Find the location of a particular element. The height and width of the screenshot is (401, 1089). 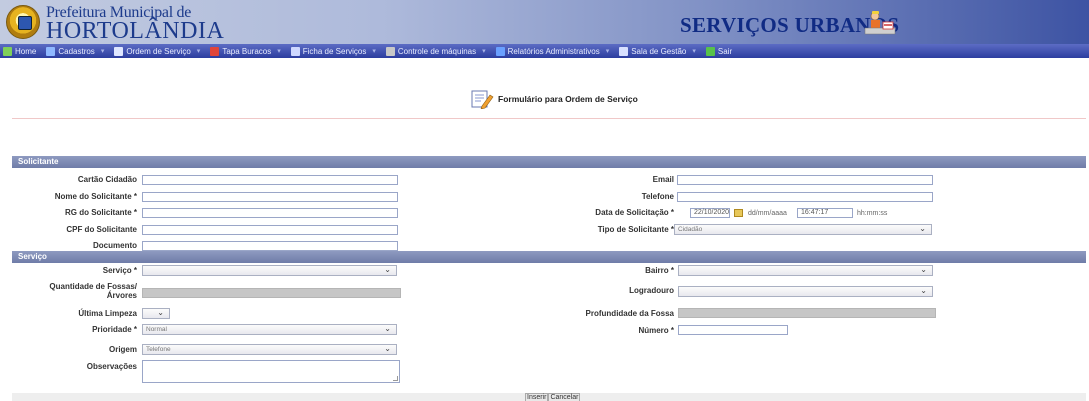

menu-item-7: Sala de Gestão ▾ is located at coordinates (657, 51).